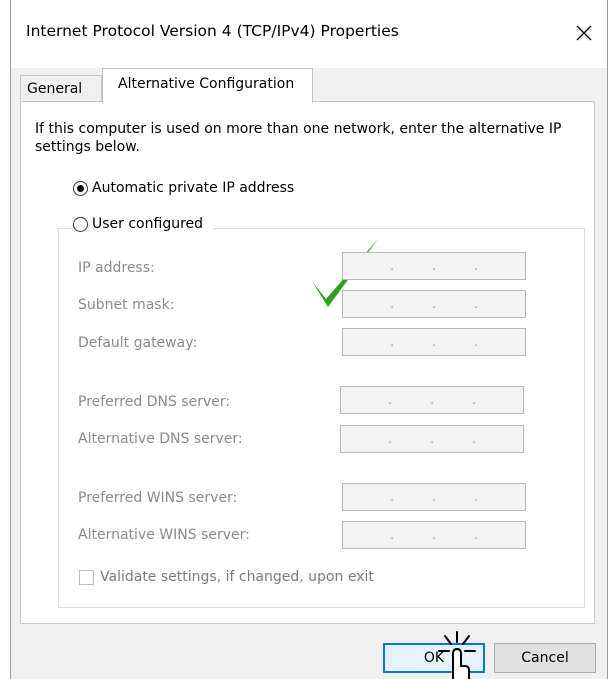 This screenshot has height=679, width=608. I want to click on automatic-private-ip-option: Automatic private IP address, so click(183, 188).